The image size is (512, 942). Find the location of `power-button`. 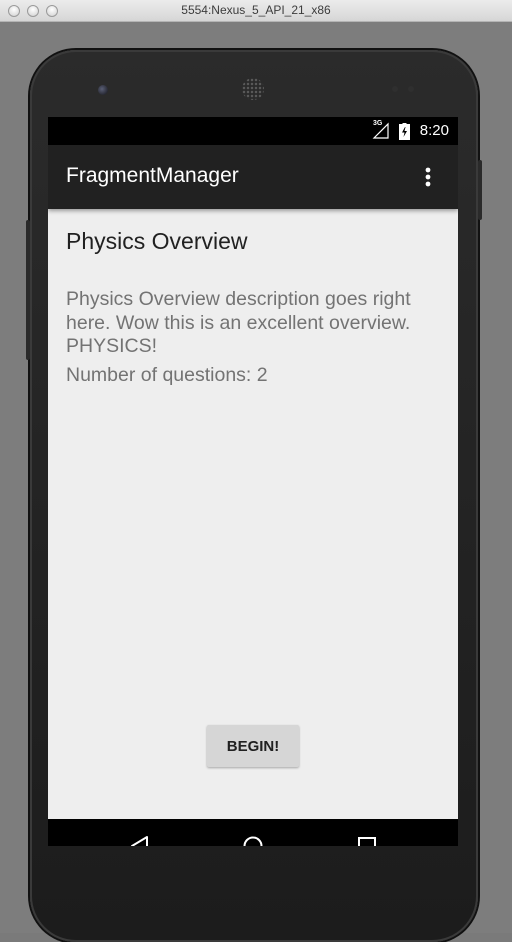

power-button is located at coordinates (480, 190).